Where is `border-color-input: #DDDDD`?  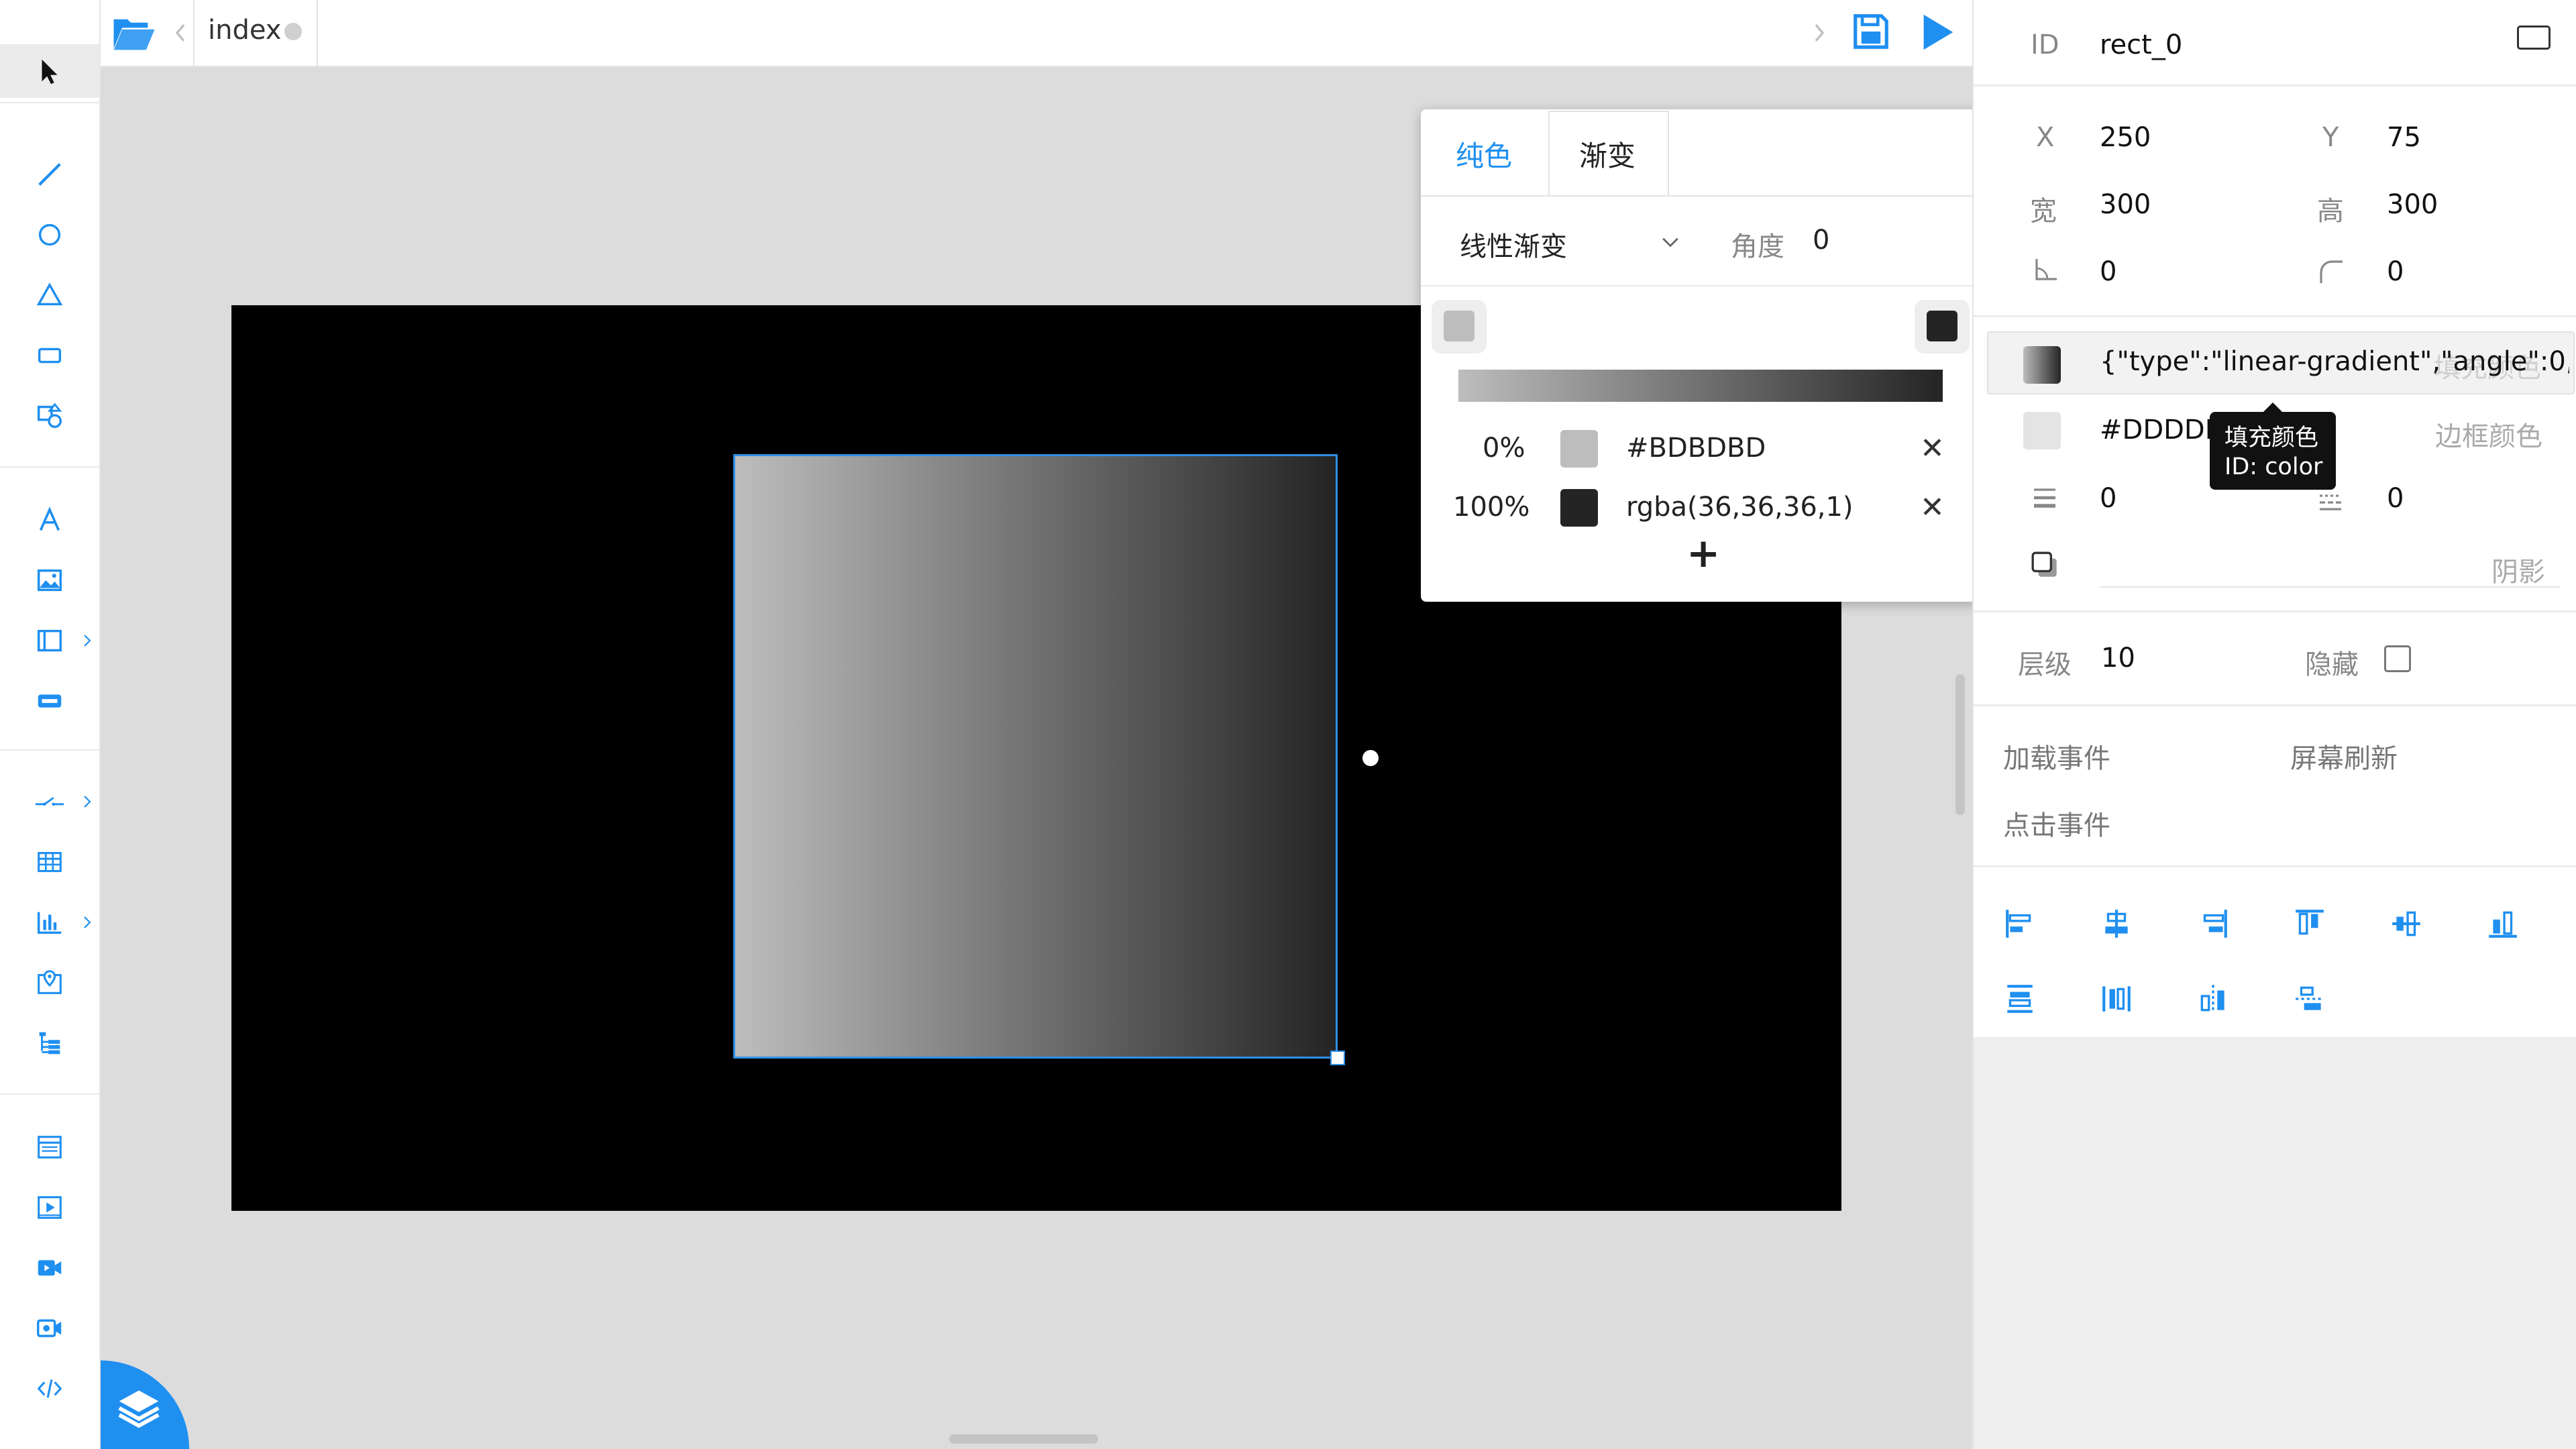 border-color-input: #DDDDD is located at coordinates (2163, 430).